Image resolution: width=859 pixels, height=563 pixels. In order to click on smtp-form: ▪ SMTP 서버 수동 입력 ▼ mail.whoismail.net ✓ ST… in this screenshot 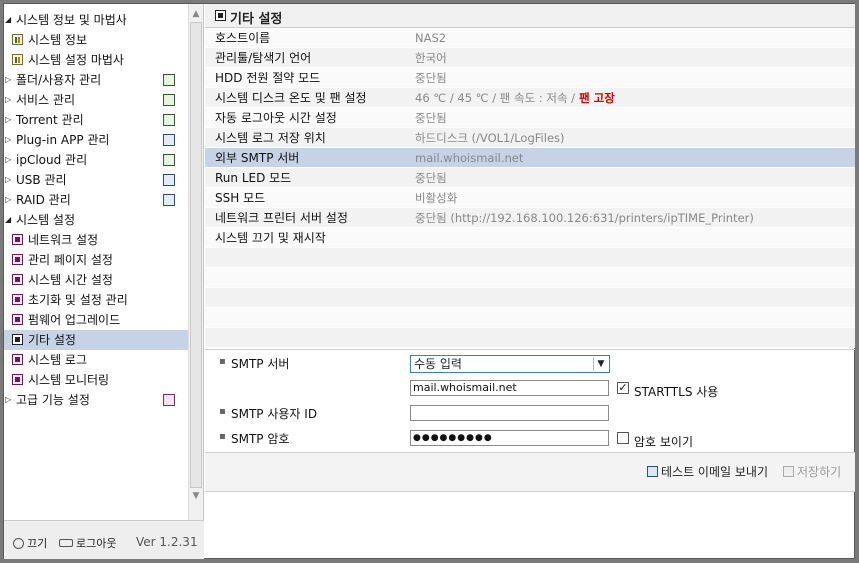, I will do `click(530, 400)`.